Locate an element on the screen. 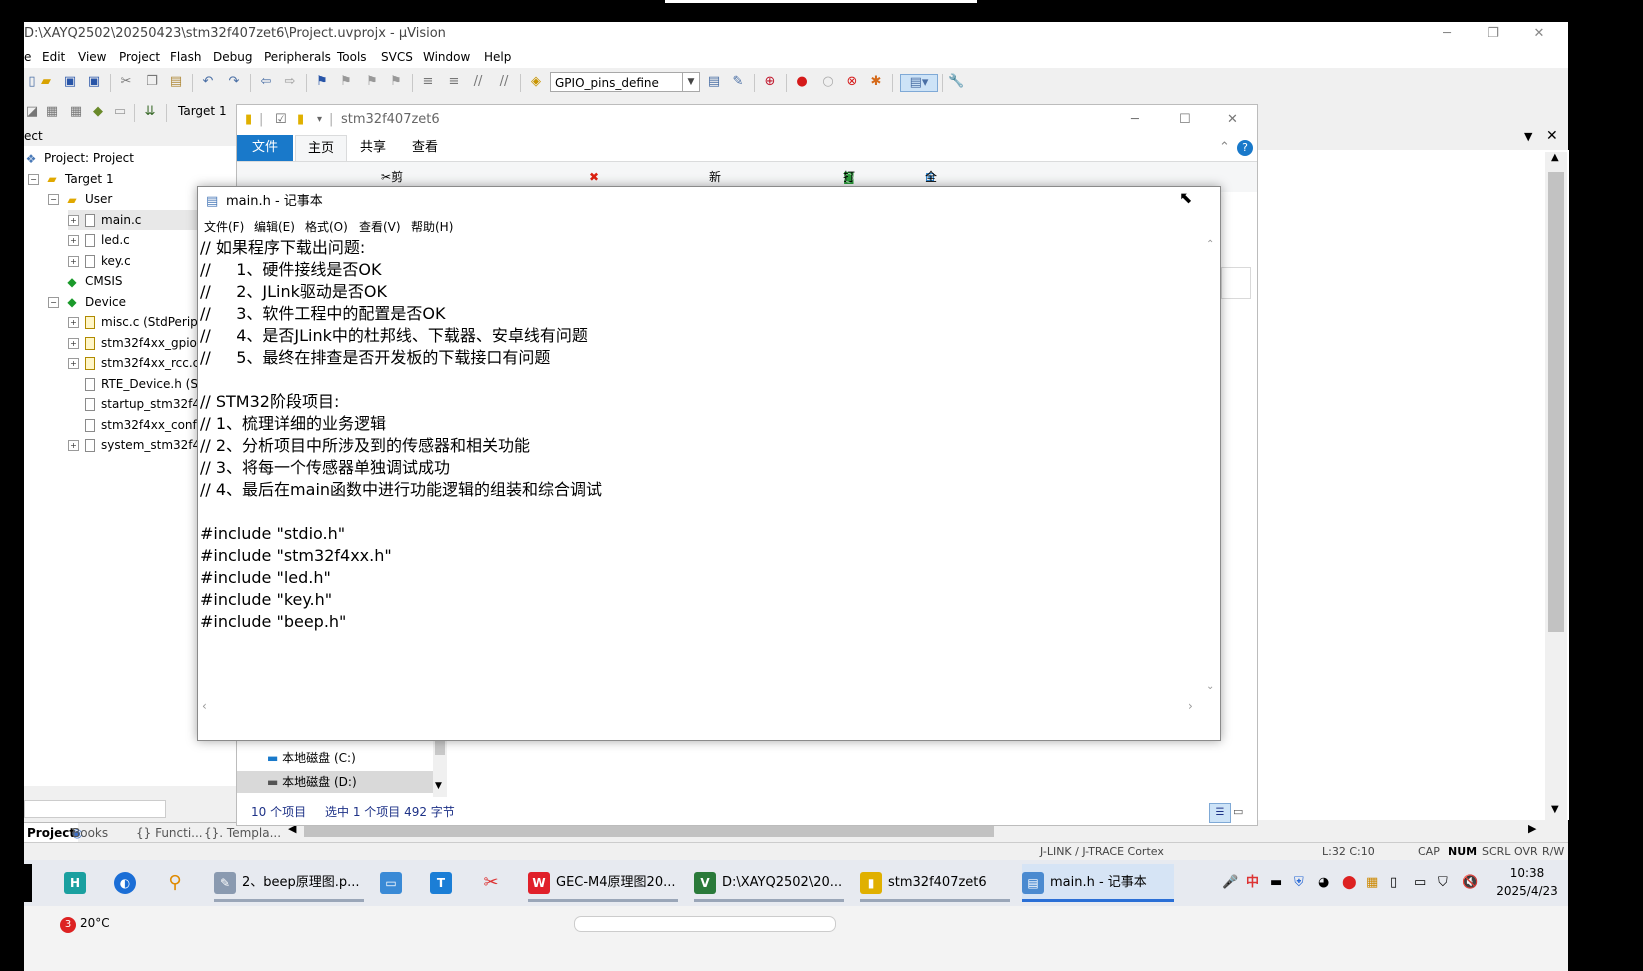  menu-tools: Tools is located at coordinates (352, 57).